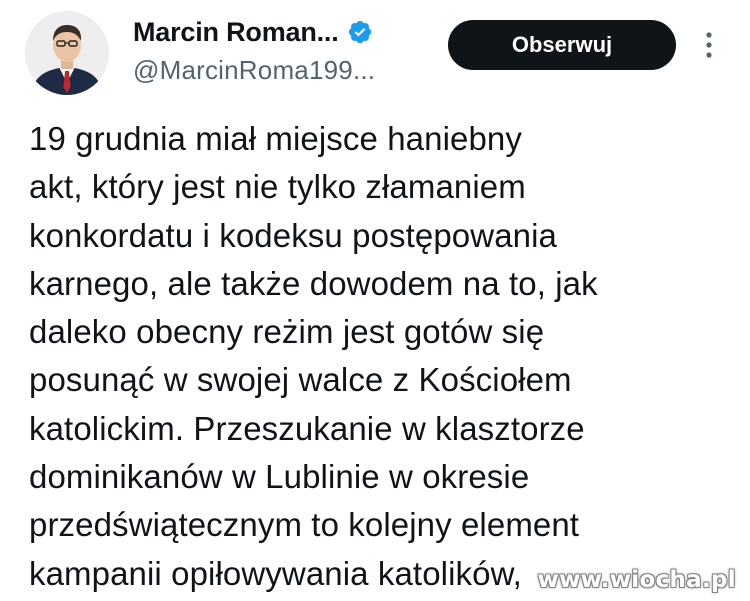 The image size is (750, 601). What do you see at coordinates (275, 138) in the screenshot?
I see `tweet-line: 19 grudnia miał miejsce haniebny` at bounding box center [275, 138].